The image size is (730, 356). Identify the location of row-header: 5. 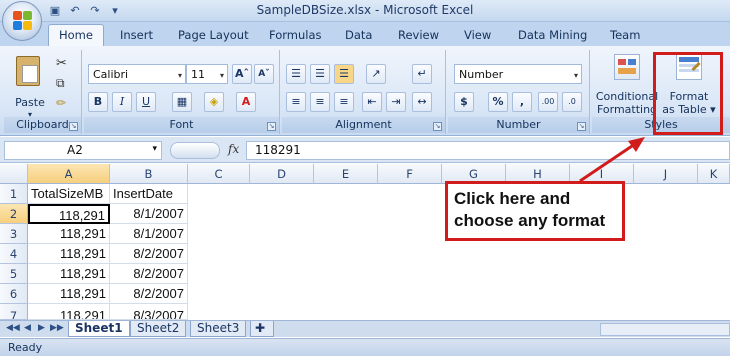
(14, 274).